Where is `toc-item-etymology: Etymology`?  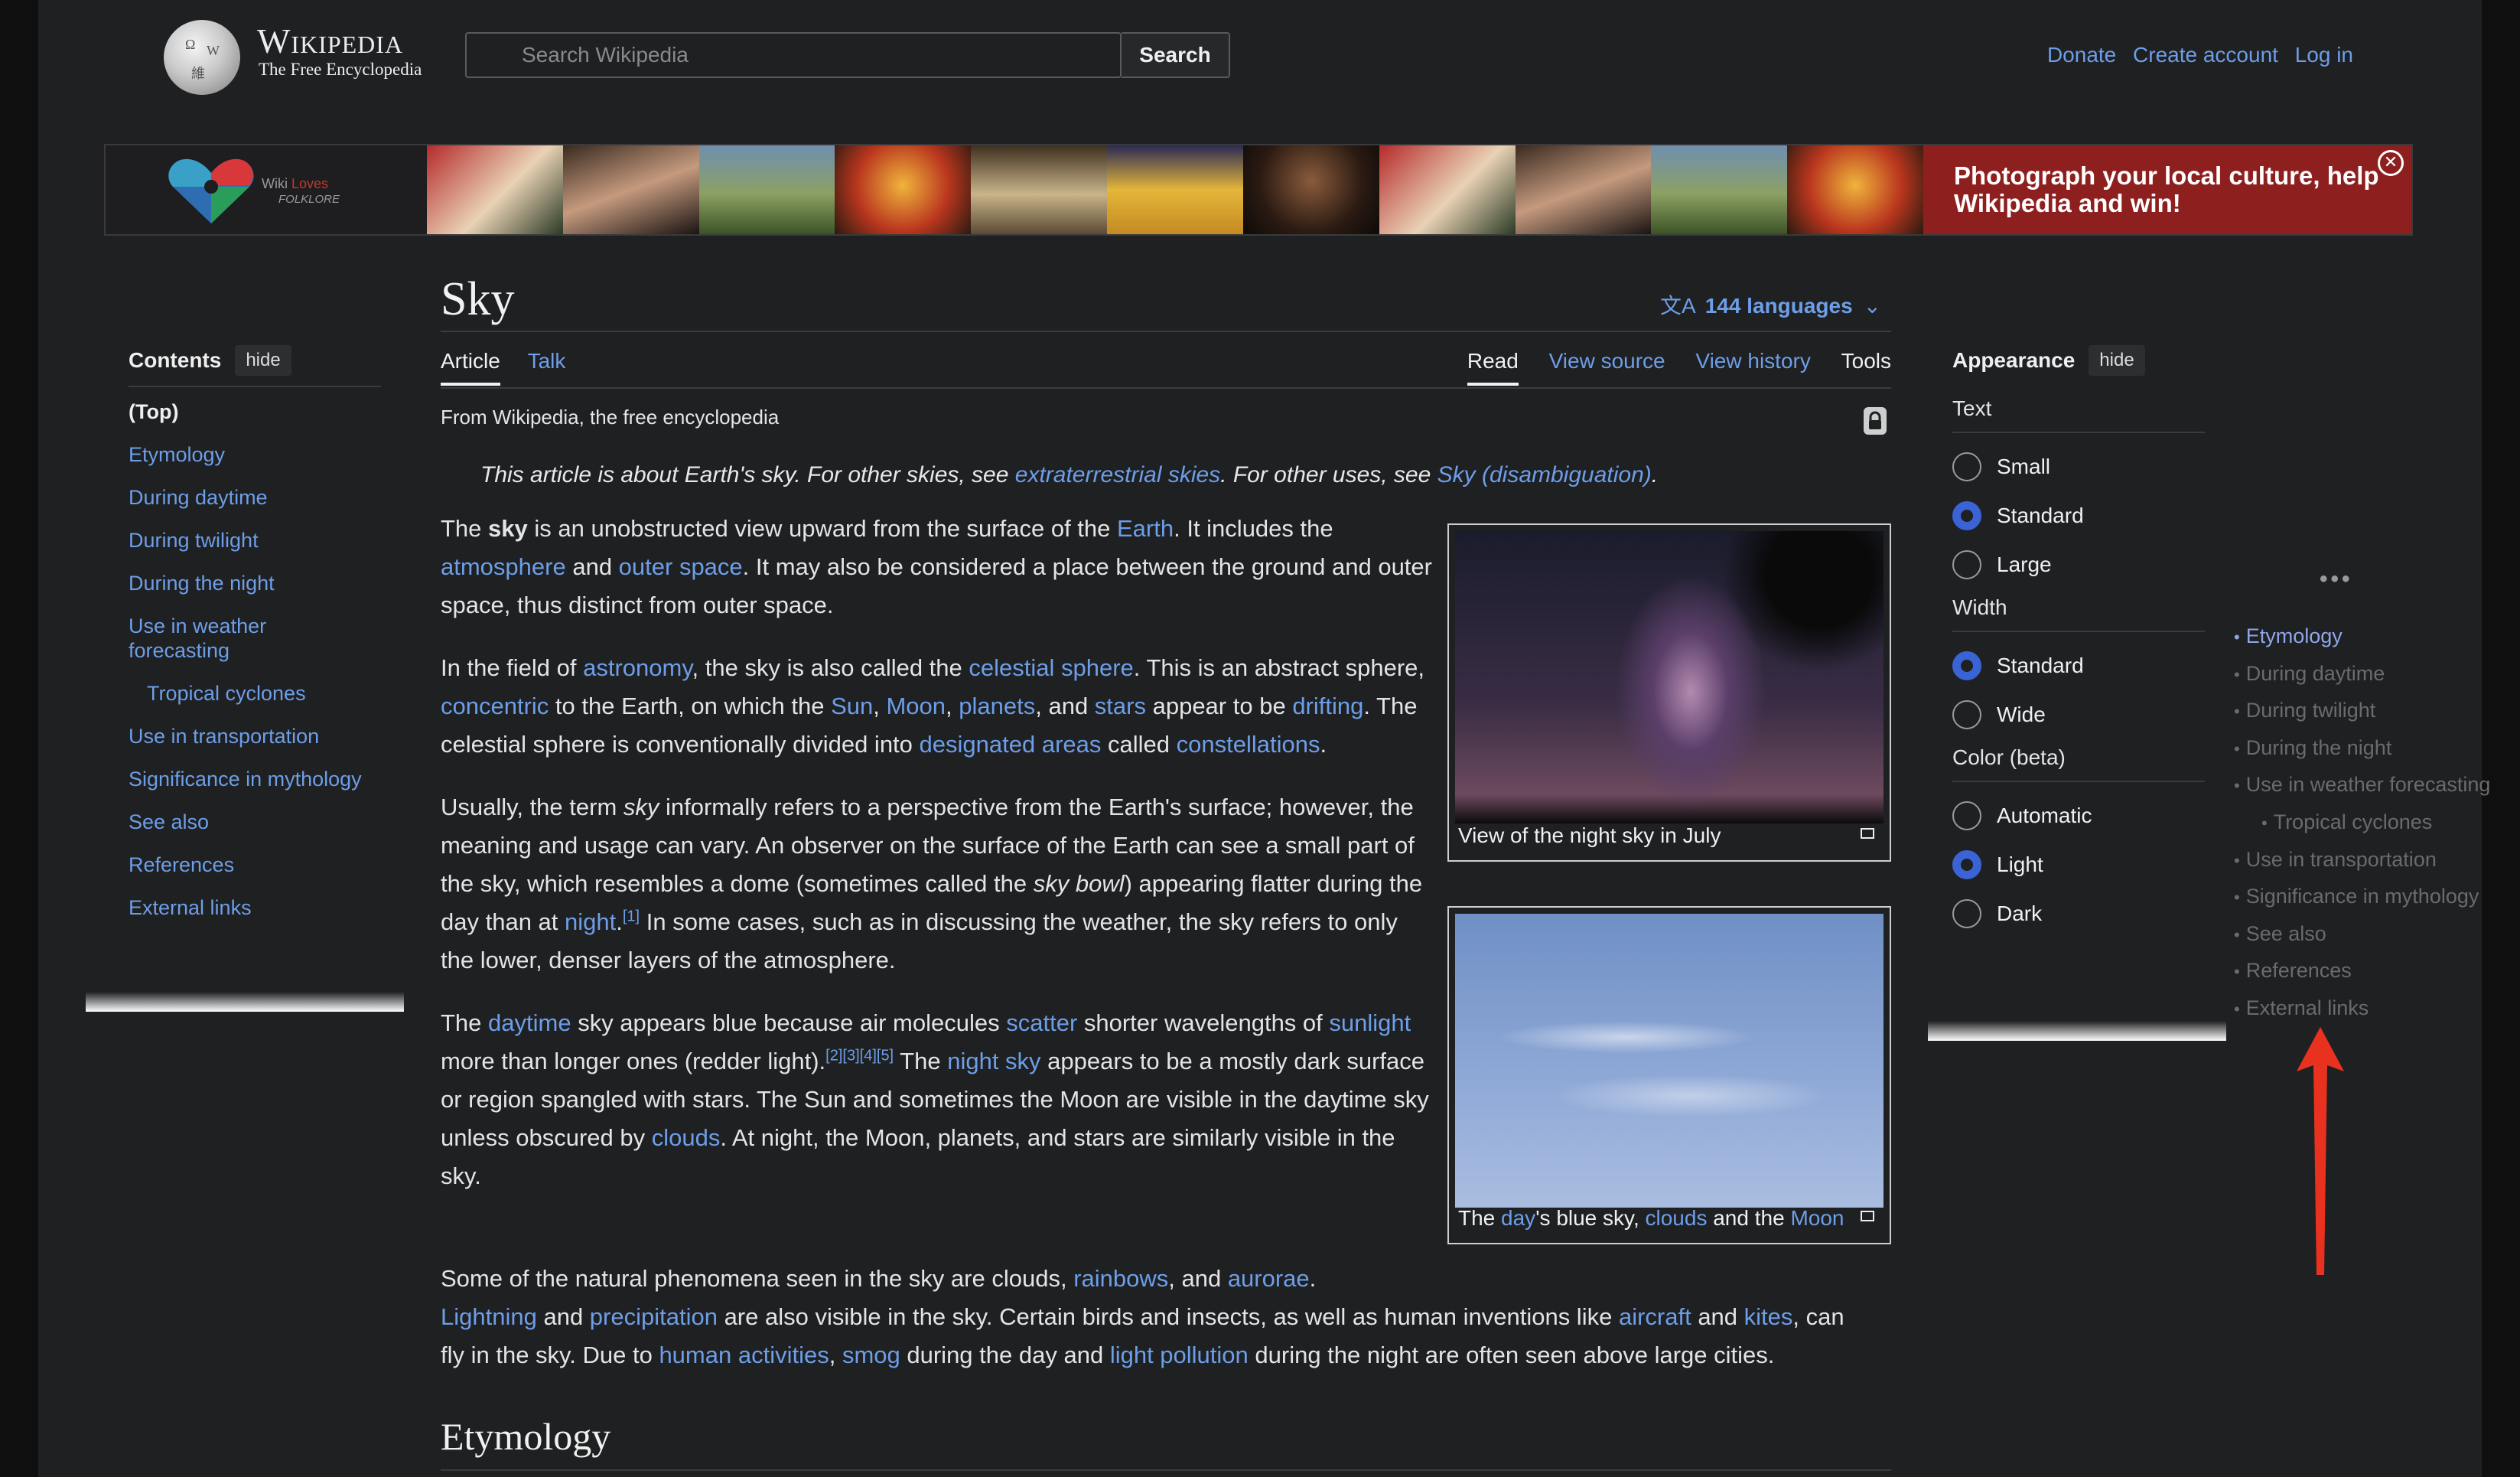
toc-item-etymology: Etymology is located at coordinates (255, 454).